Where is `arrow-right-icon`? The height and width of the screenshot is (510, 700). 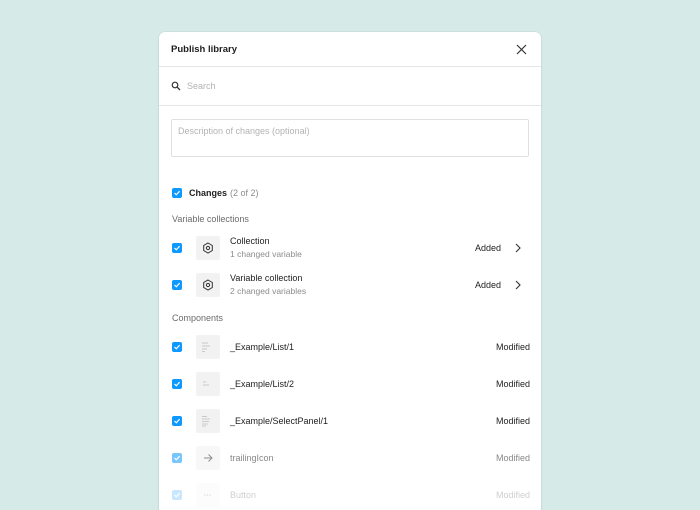
arrow-right-icon is located at coordinates (208, 457).